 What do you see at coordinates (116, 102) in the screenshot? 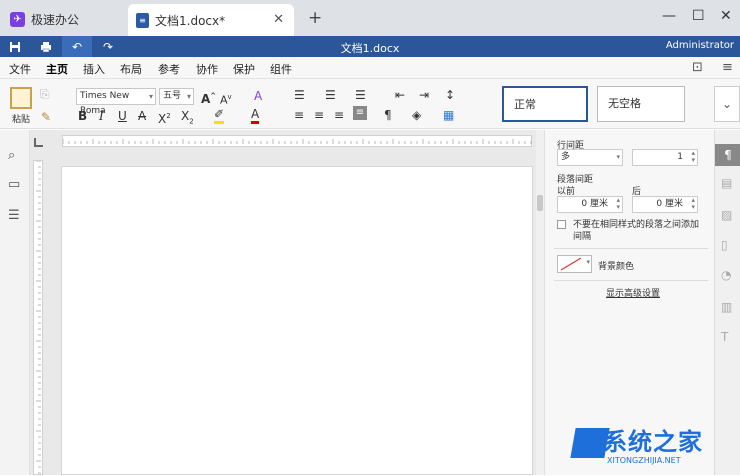
I see `font-name-select: Times New Roma ▾` at bounding box center [116, 102].